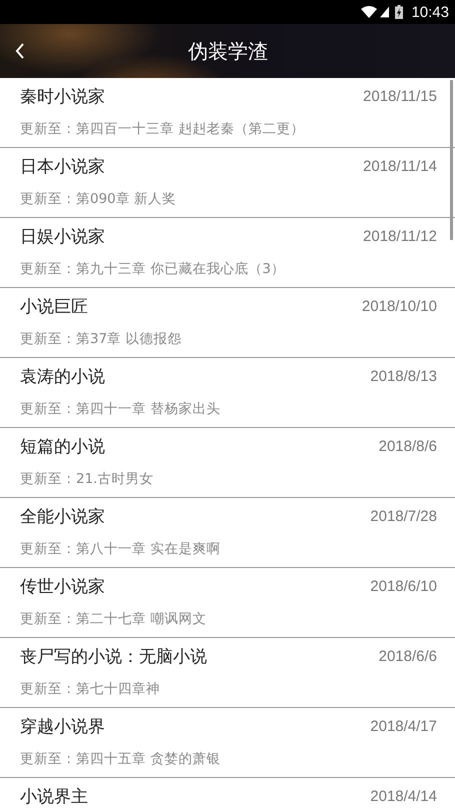  I want to click on page-title: 伪装学渣, so click(228, 51).